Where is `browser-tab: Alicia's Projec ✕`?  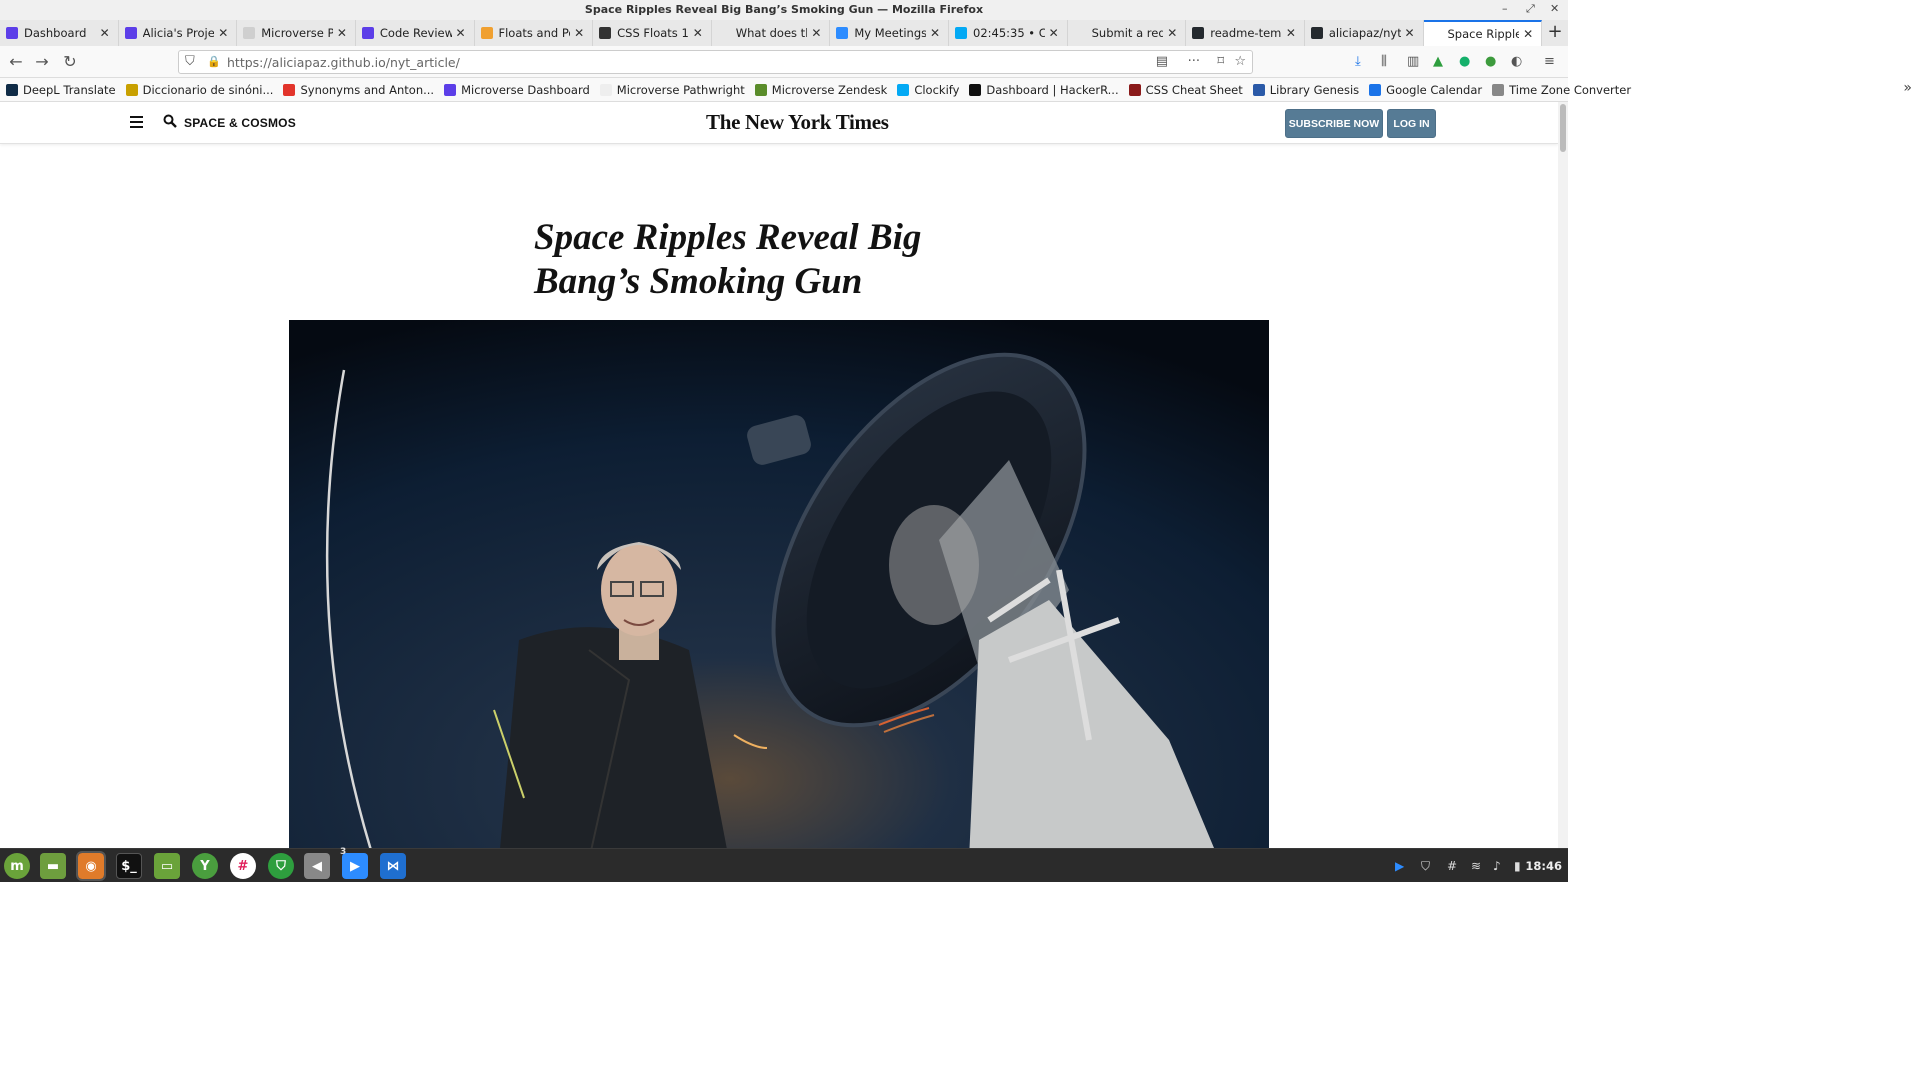
browser-tab: Alicia's Projec ✕ is located at coordinates (178, 33).